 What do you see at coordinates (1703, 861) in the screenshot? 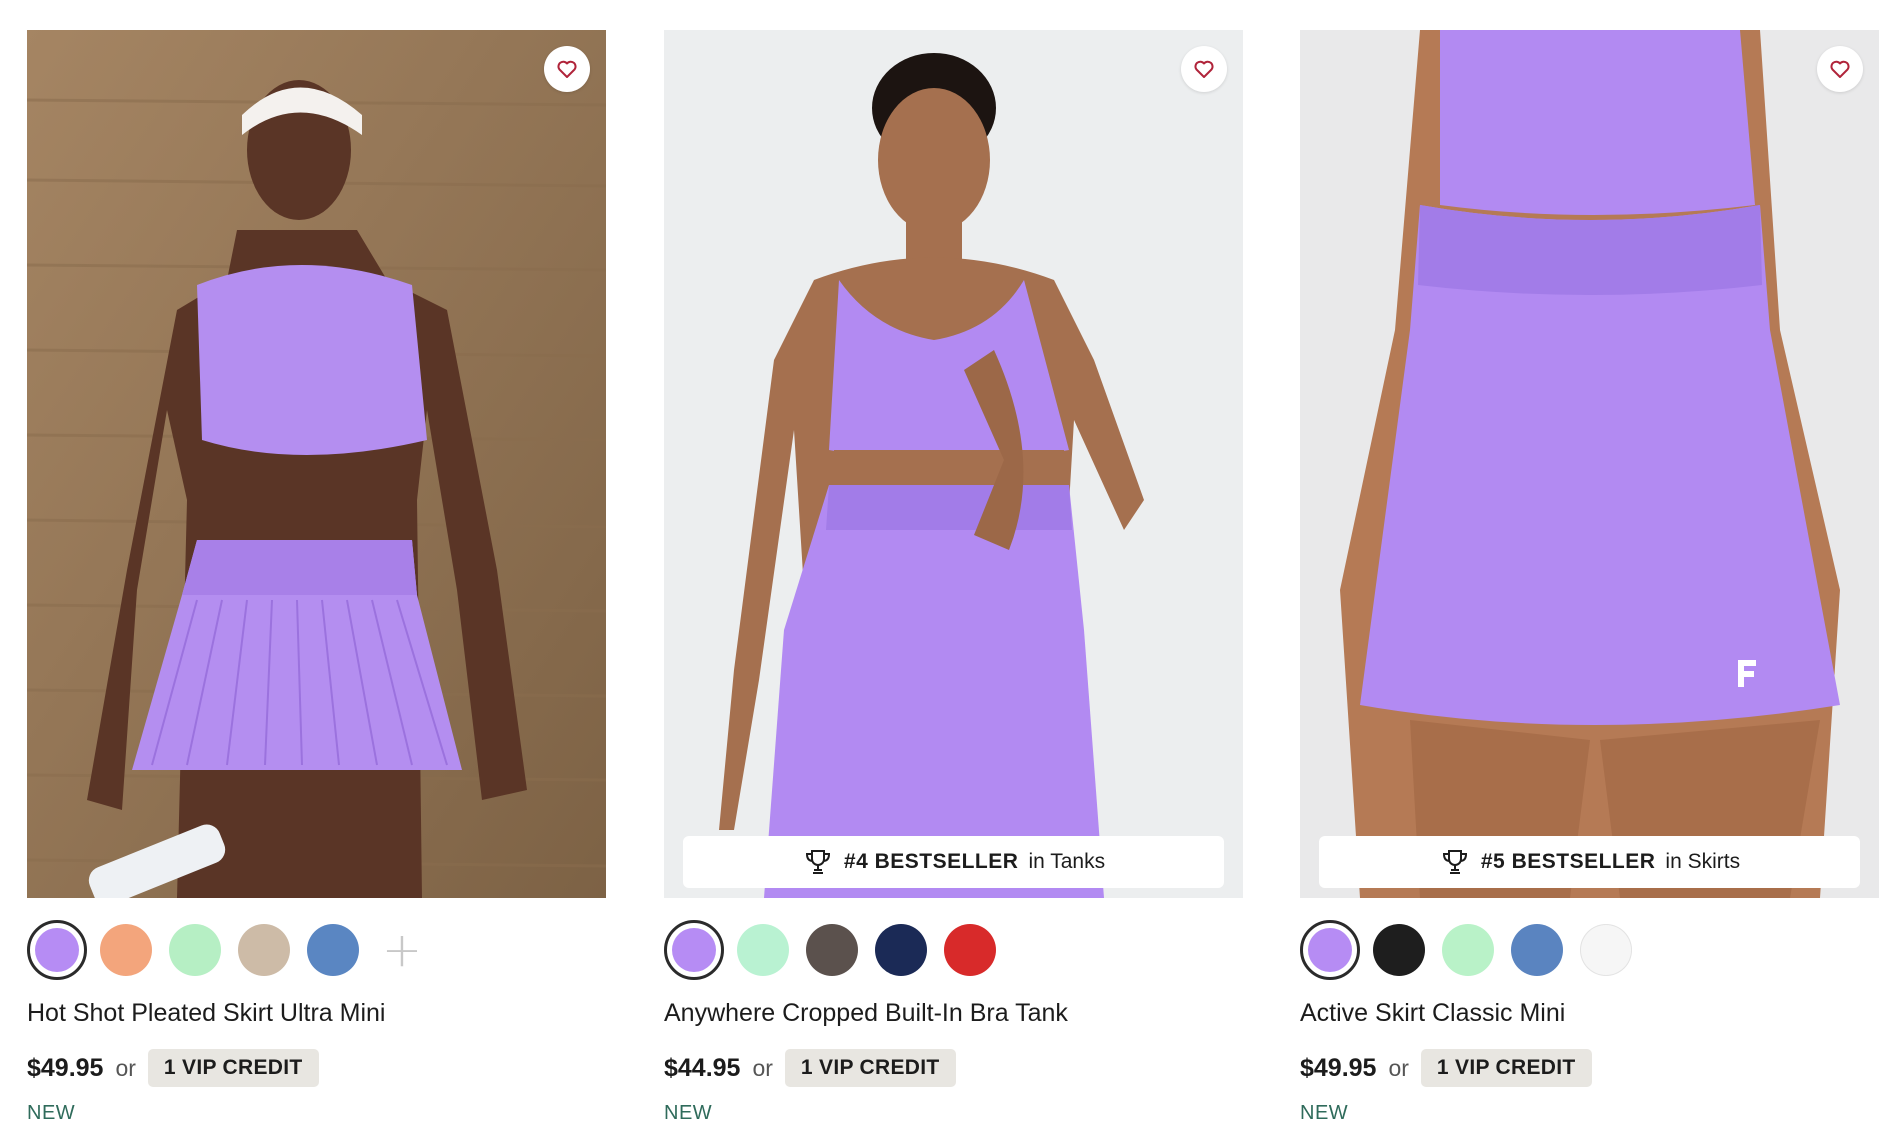
I see `bestseller-category: in Skirts` at bounding box center [1703, 861].